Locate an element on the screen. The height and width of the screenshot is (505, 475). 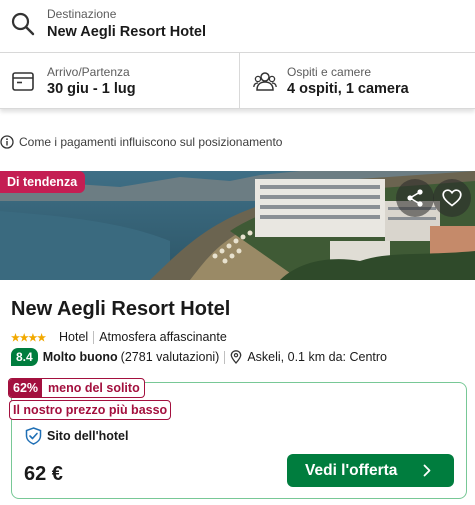
hotel-type: Hotel is located at coordinates (74, 337).